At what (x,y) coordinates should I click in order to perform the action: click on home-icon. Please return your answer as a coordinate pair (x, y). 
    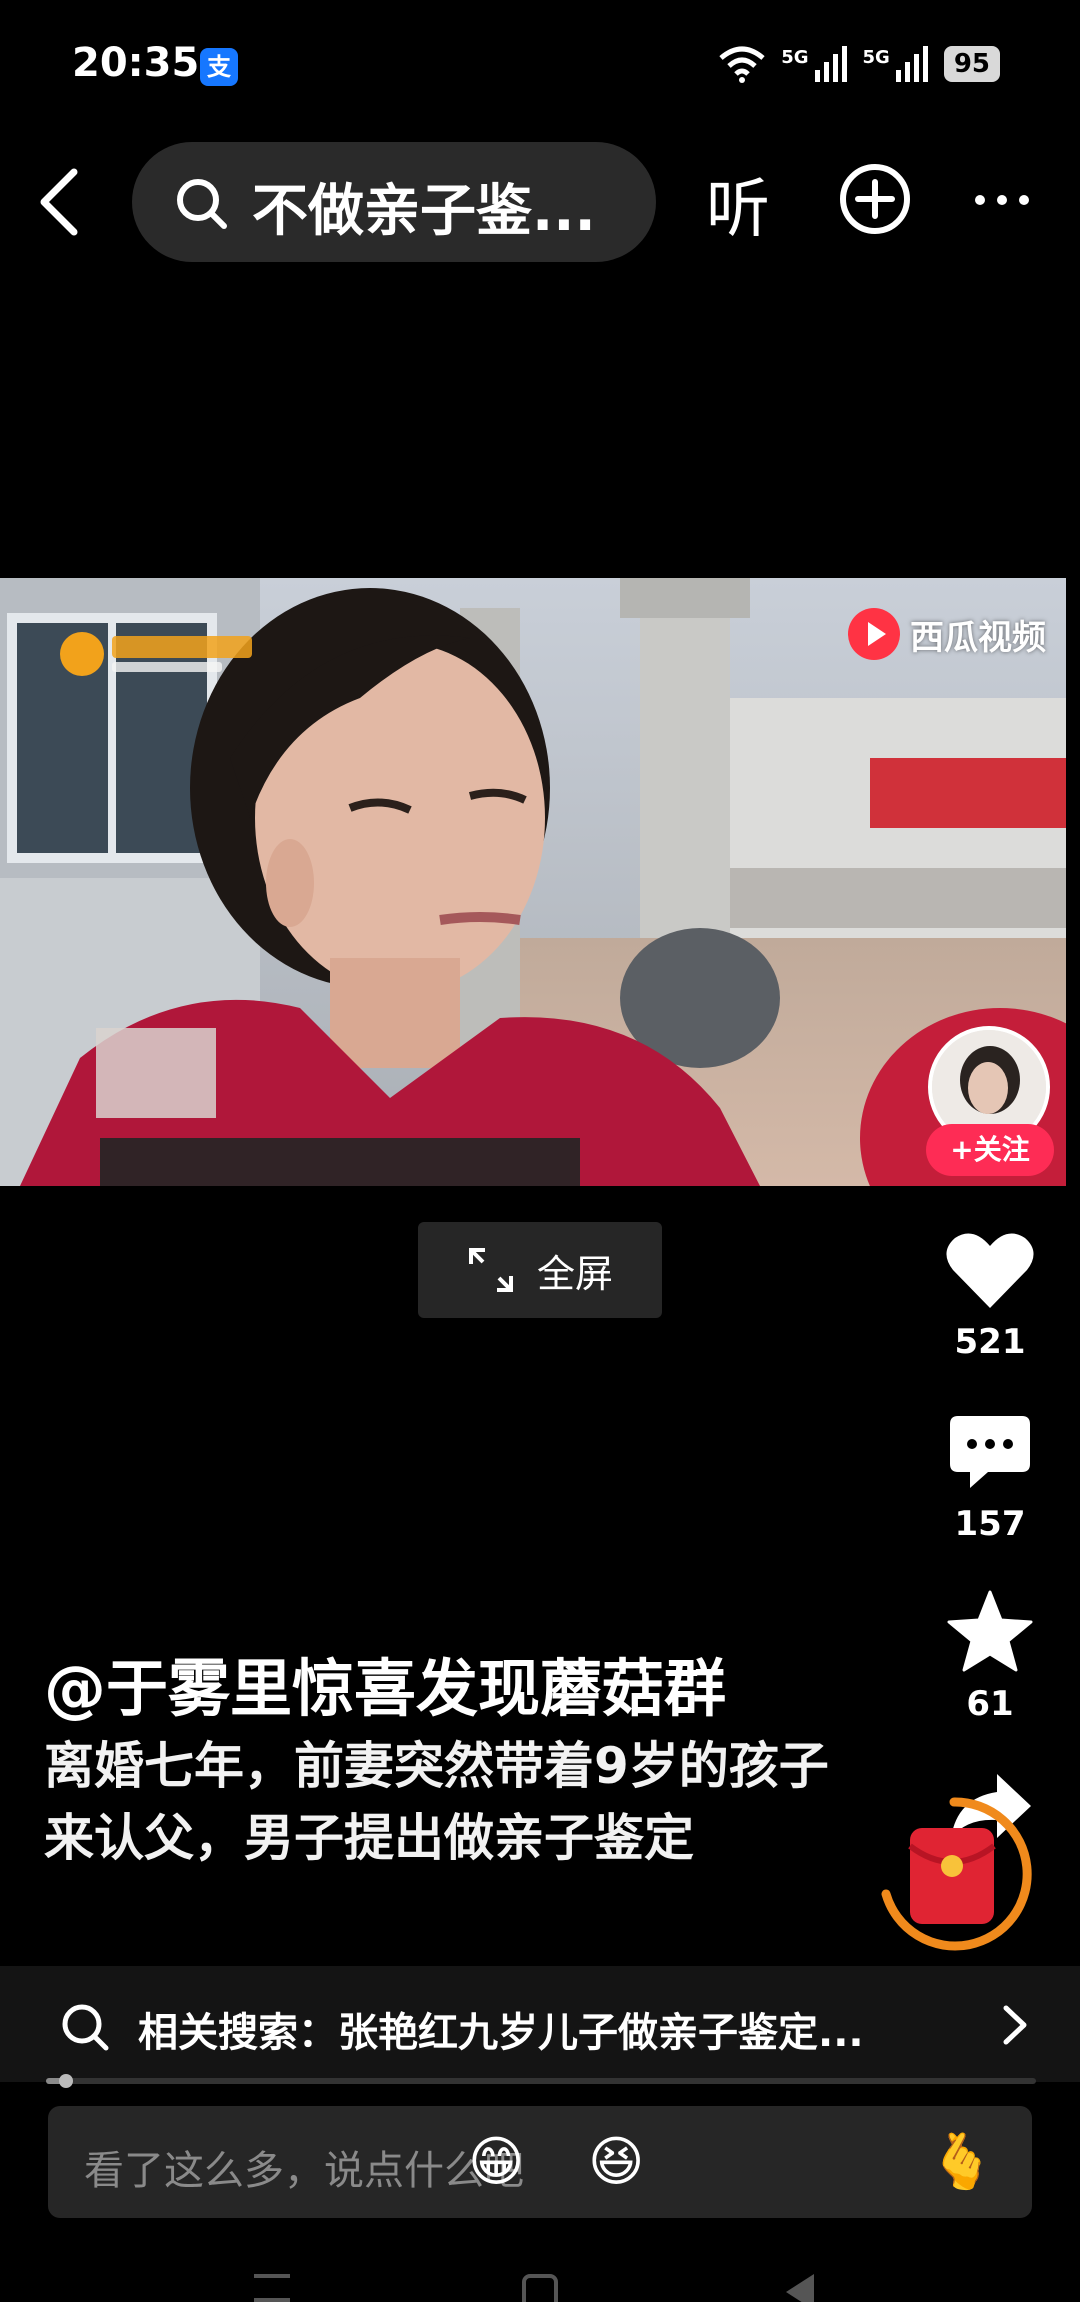
    Looking at the image, I should click on (540, 2288).